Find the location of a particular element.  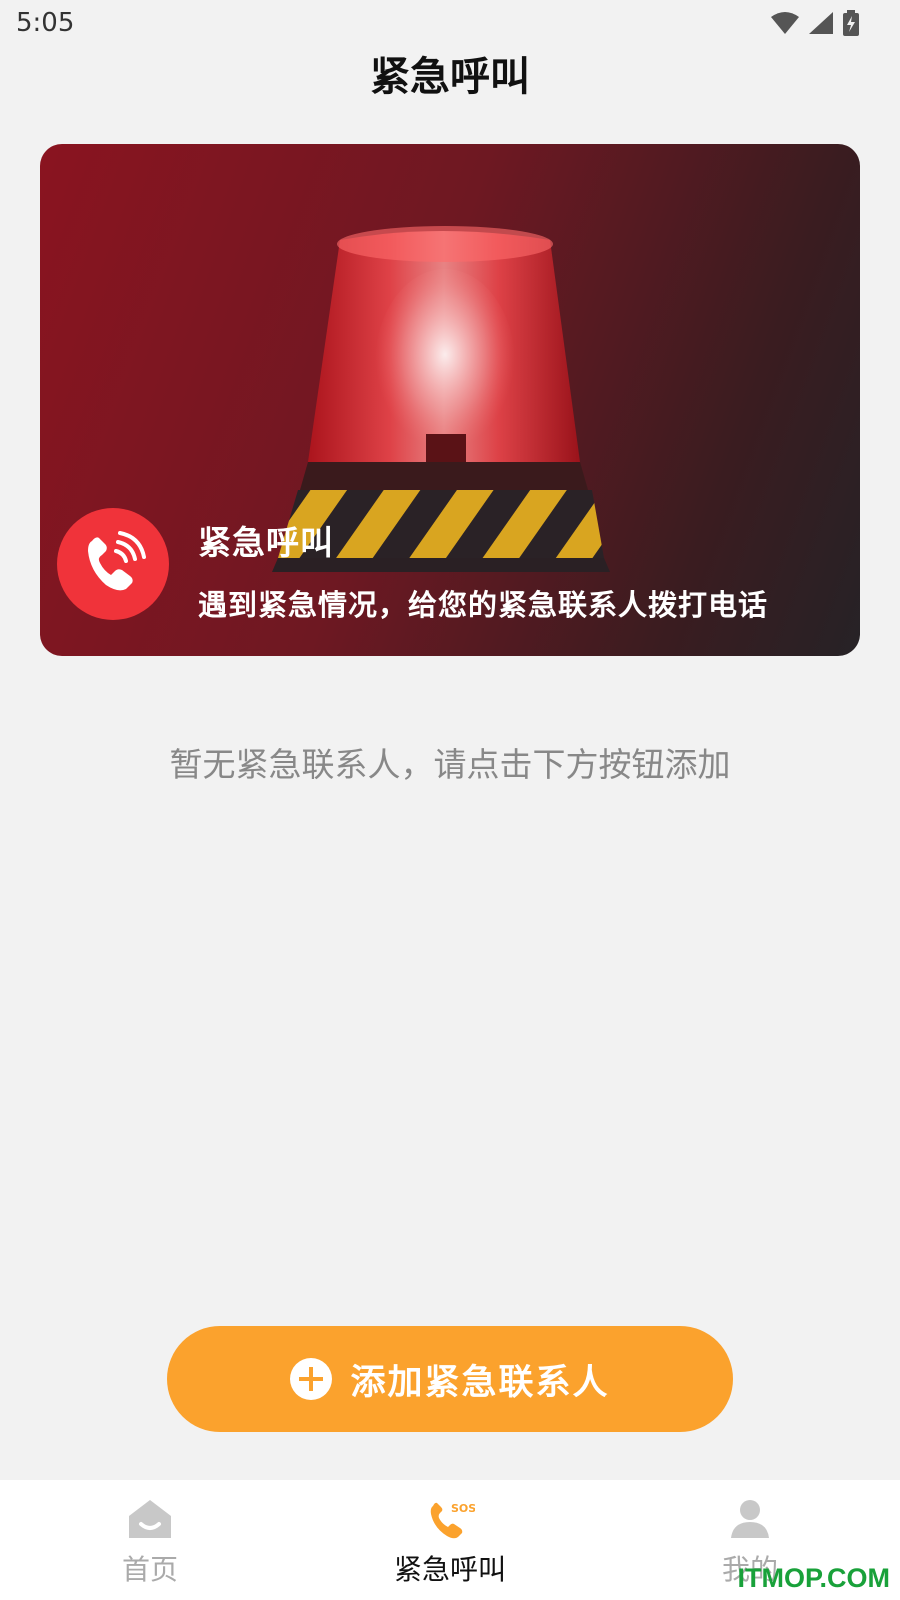

plus-circle-icon is located at coordinates (311, 1379).